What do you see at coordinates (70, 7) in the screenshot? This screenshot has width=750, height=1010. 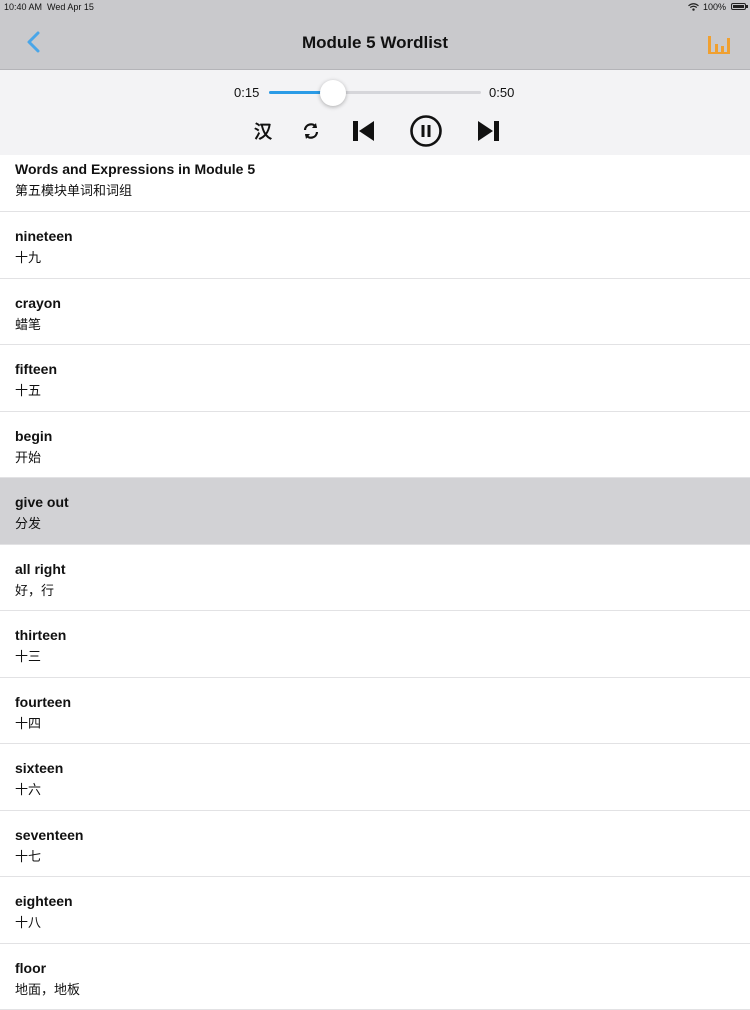 I see `status-date: Wed Apr 15` at bounding box center [70, 7].